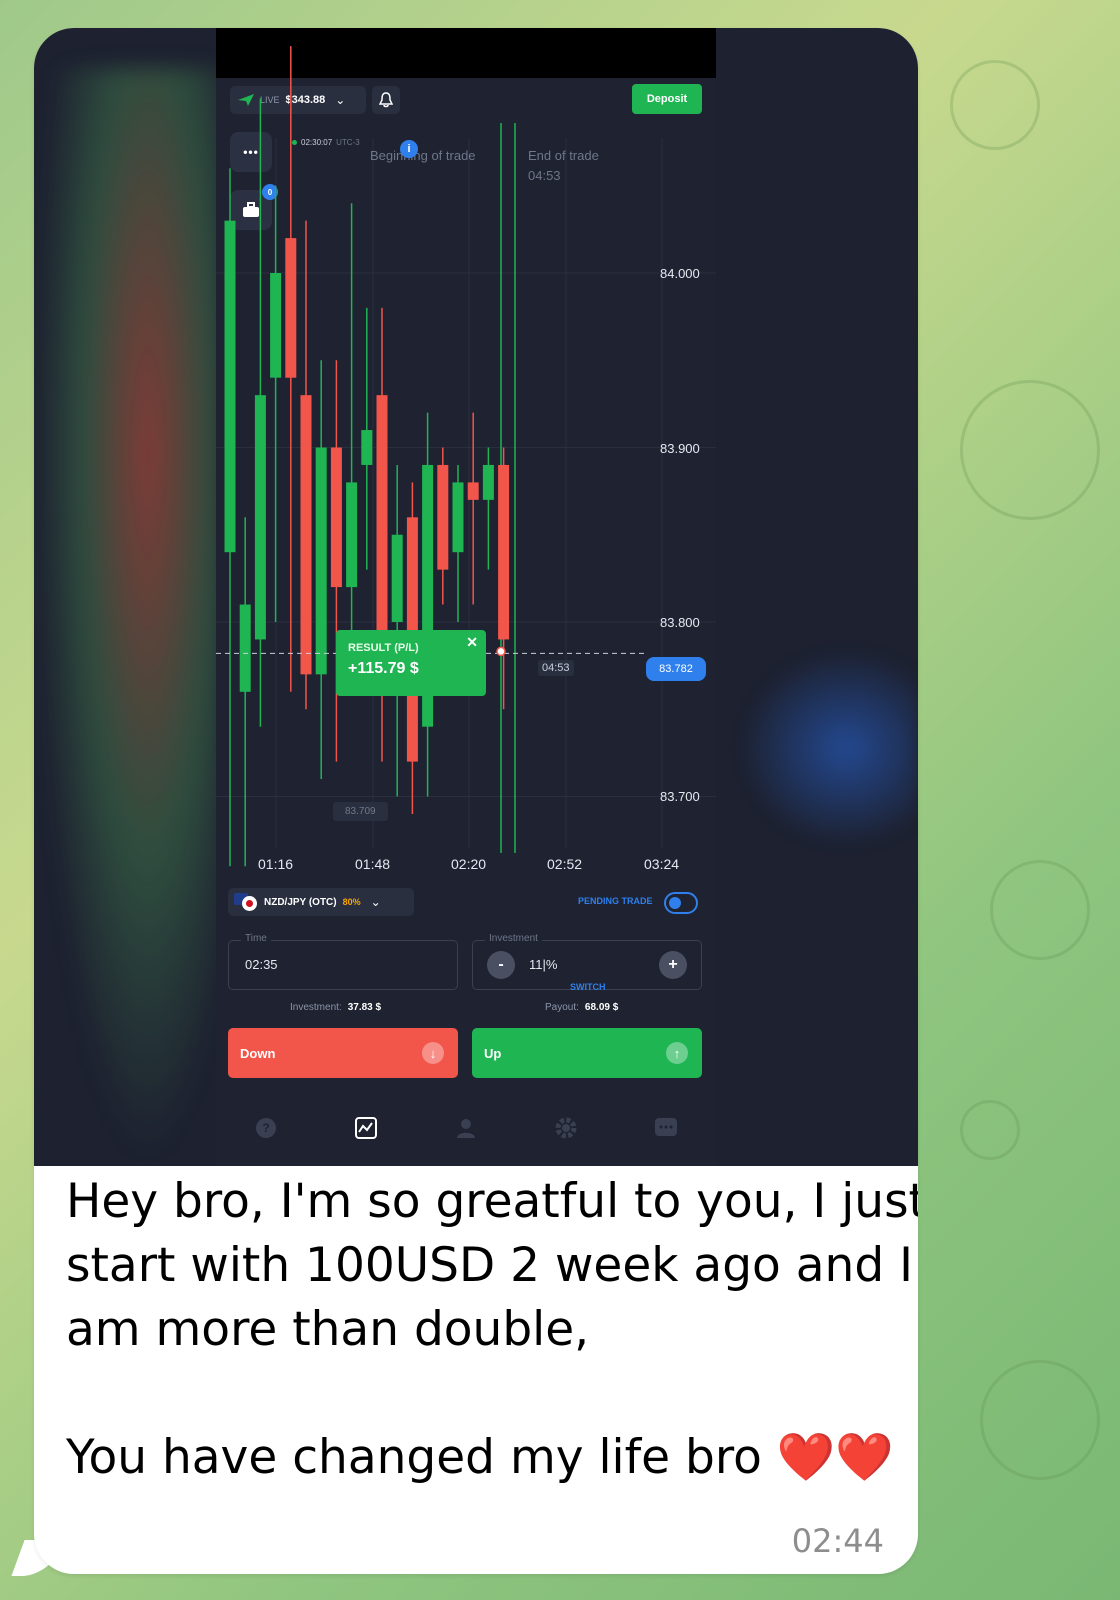  I want to click on price-tick: 83.700, so click(680, 796).